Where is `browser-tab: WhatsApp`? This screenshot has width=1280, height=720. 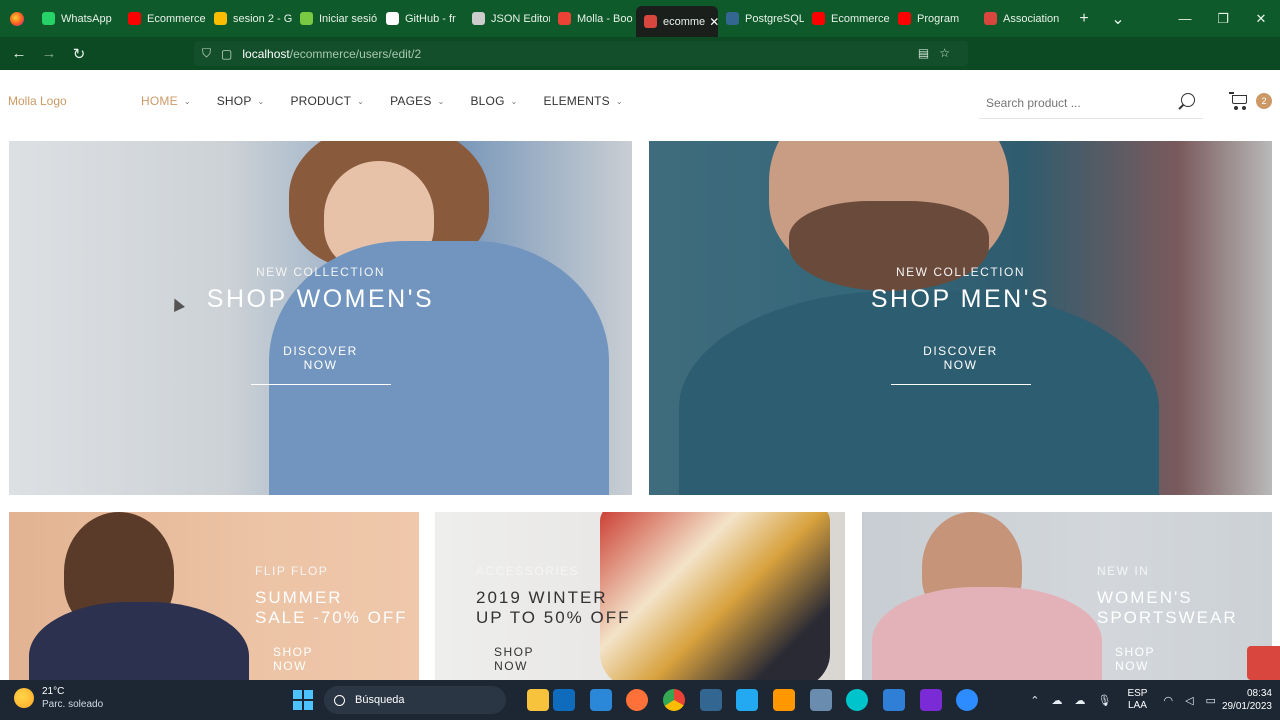
browser-tab: WhatsApp is located at coordinates (77, 18).